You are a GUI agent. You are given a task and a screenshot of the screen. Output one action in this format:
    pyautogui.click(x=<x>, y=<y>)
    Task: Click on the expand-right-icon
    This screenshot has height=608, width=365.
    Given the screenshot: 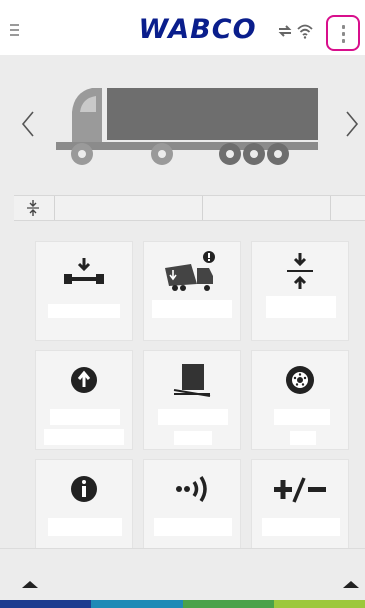 What is the action you would take?
    pyautogui.click(x=351, y=584)
    